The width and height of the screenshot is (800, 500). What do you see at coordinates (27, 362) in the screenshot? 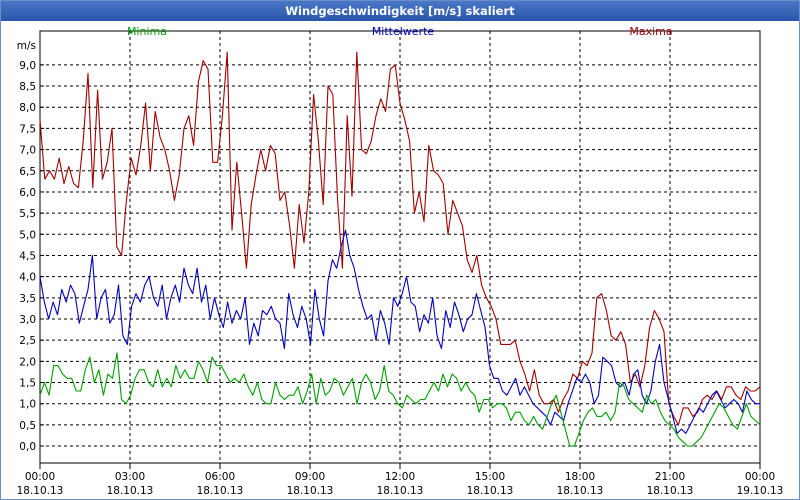
I see `y-tick-label: 2,0` at bounding box center [27, 362].